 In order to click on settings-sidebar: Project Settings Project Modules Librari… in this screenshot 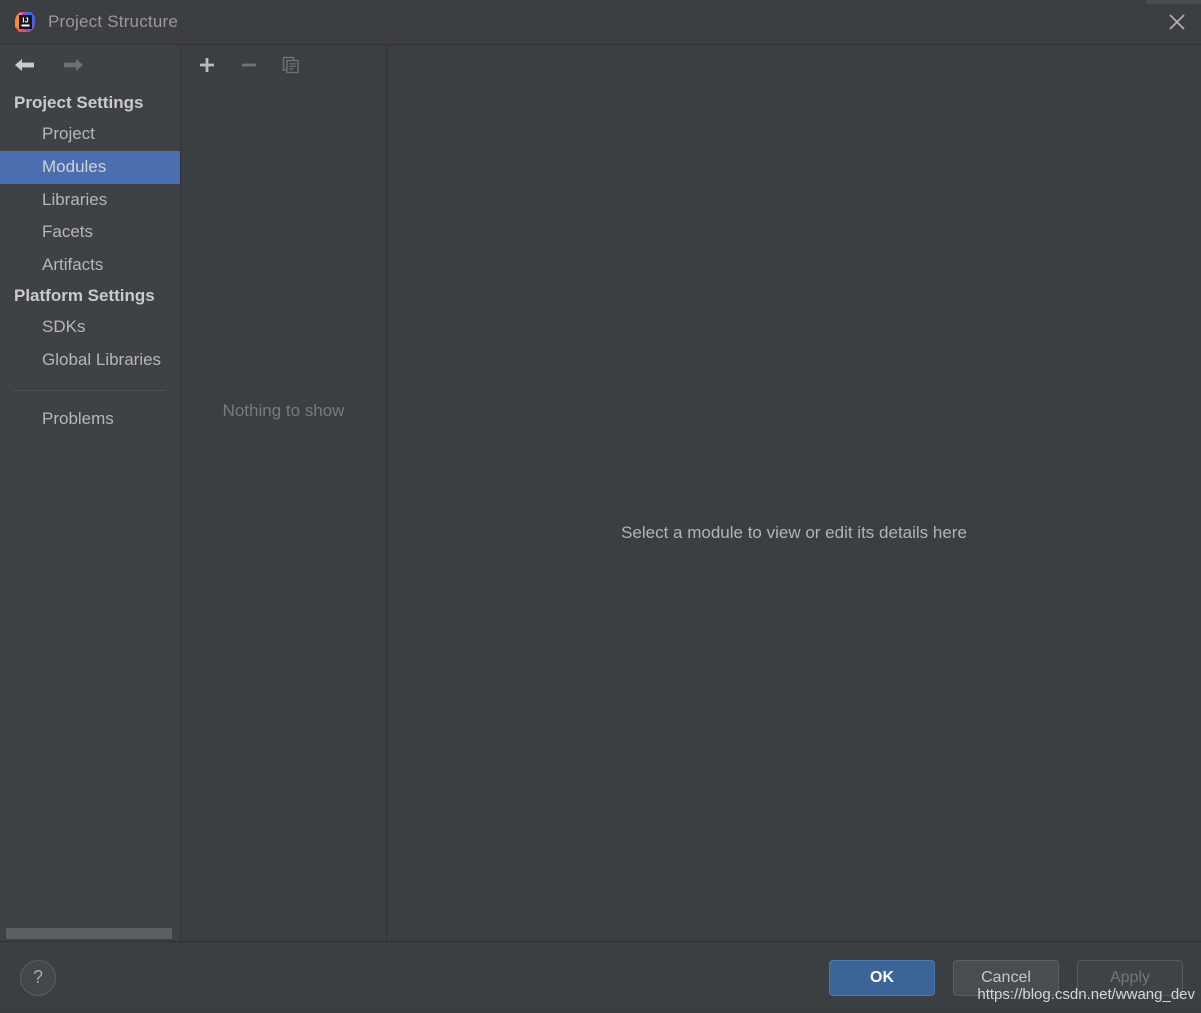, I will do `click(90, 493)`.